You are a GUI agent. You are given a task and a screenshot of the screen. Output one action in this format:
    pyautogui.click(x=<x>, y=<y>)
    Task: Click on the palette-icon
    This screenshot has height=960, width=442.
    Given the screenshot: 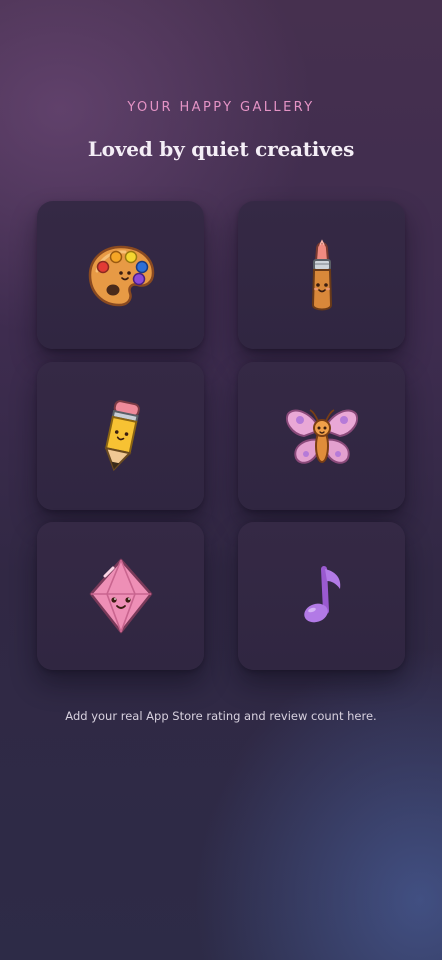 What is the action you would take?
    pyautogui.click(x=121, y=276)
    